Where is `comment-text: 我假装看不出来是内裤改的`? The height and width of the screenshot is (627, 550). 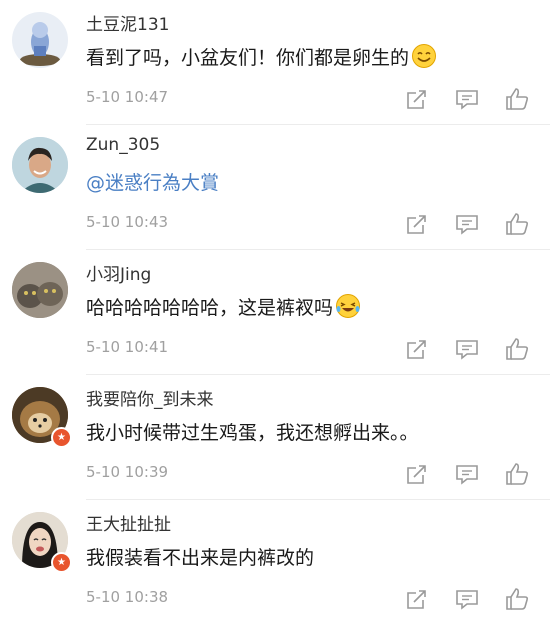
comment-text: 我假装看不出来是内裤改的 is located at coordinates (200, 556).